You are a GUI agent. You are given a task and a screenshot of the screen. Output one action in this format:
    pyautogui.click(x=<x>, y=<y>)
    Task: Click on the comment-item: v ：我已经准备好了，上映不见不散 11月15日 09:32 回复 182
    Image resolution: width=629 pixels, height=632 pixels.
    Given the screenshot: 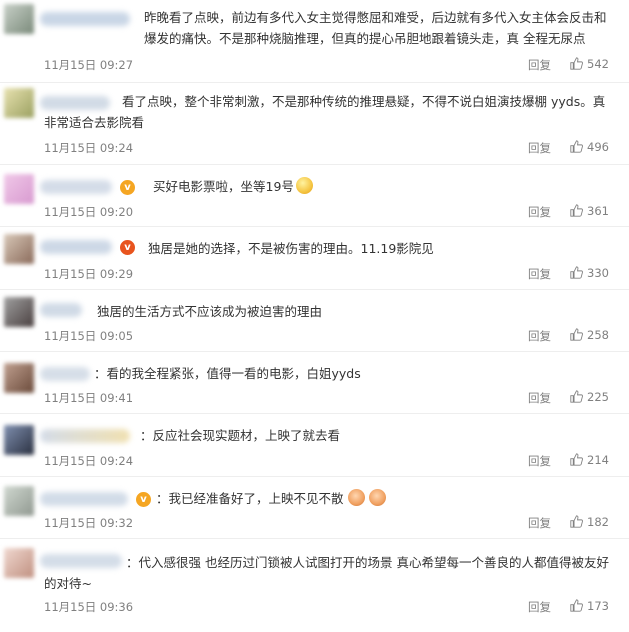 What is the action you would take?
    pyautogui.click(x=314, y=507)
    